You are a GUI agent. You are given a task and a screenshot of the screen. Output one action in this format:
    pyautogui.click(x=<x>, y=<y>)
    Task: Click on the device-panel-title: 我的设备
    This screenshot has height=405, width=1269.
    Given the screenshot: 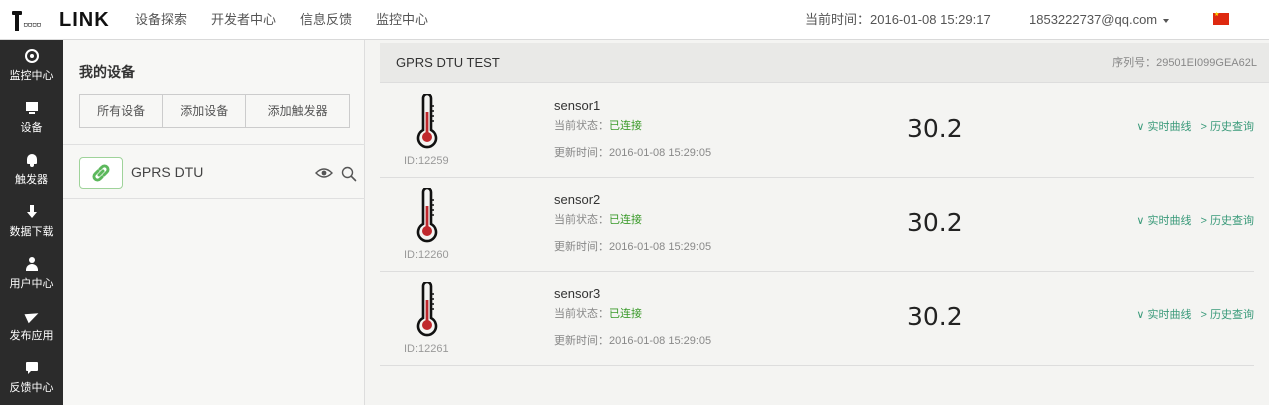 What is the action you would take?
    pyautogui.click(x=107, y=72)
    